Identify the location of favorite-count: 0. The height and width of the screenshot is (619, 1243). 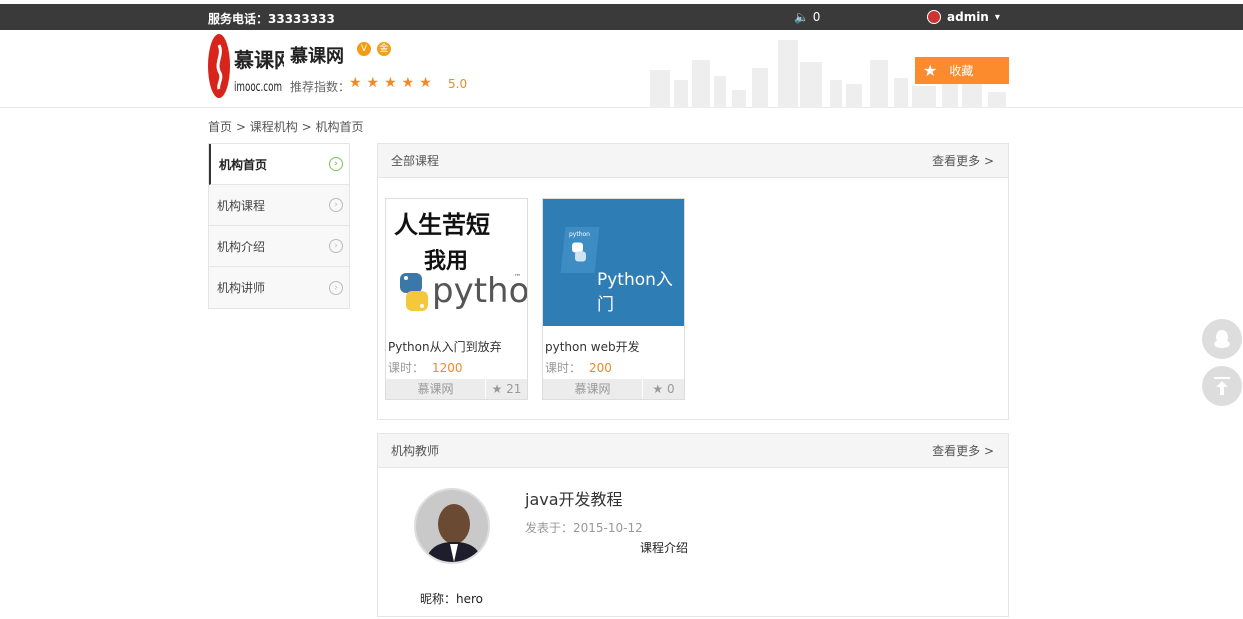
(670, 389).